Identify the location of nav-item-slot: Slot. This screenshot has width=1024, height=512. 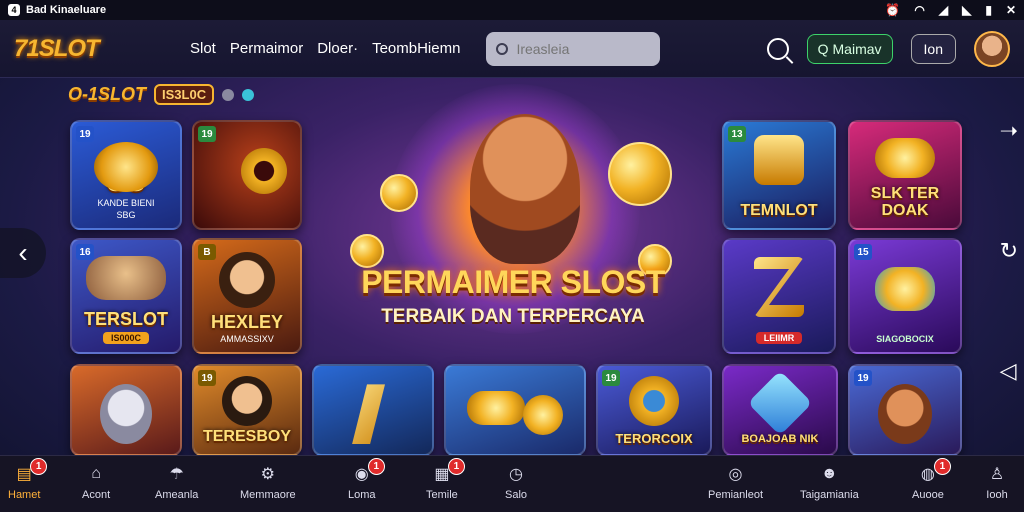
(203, 48).